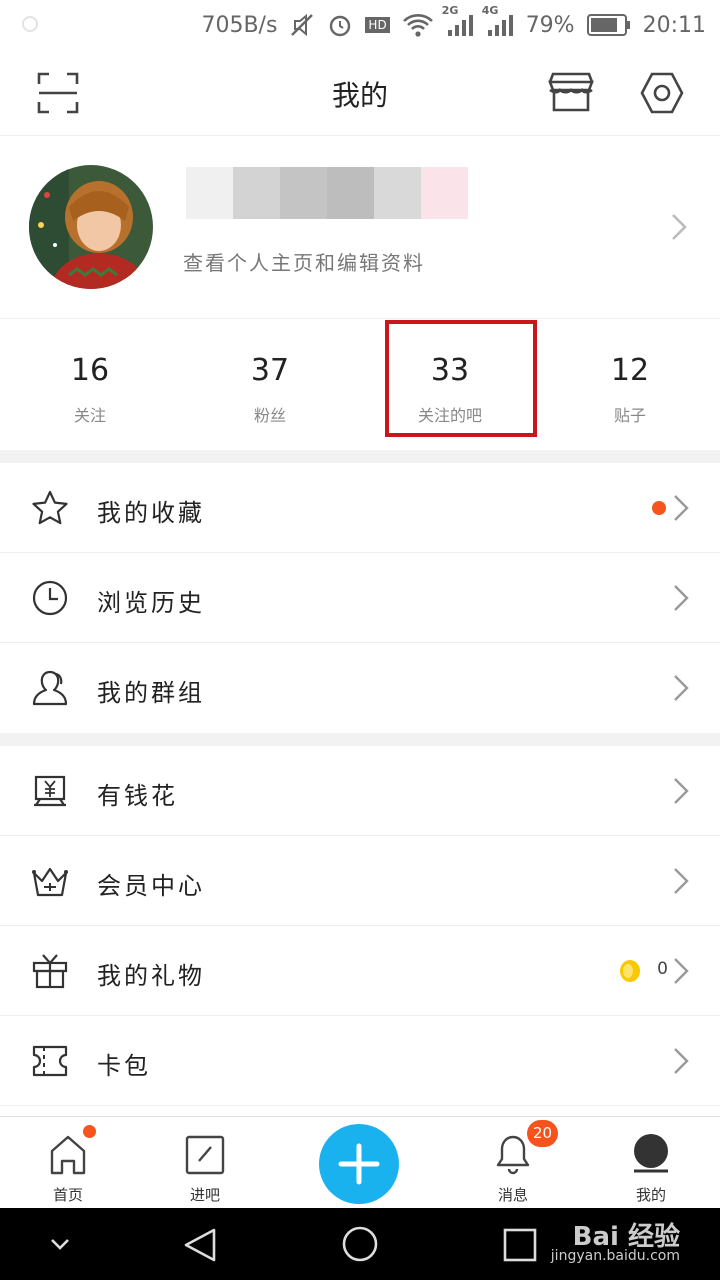  Describe the element at coordinates (30, 24) in the screenshot. I see `notification-dot-icon` at that location.